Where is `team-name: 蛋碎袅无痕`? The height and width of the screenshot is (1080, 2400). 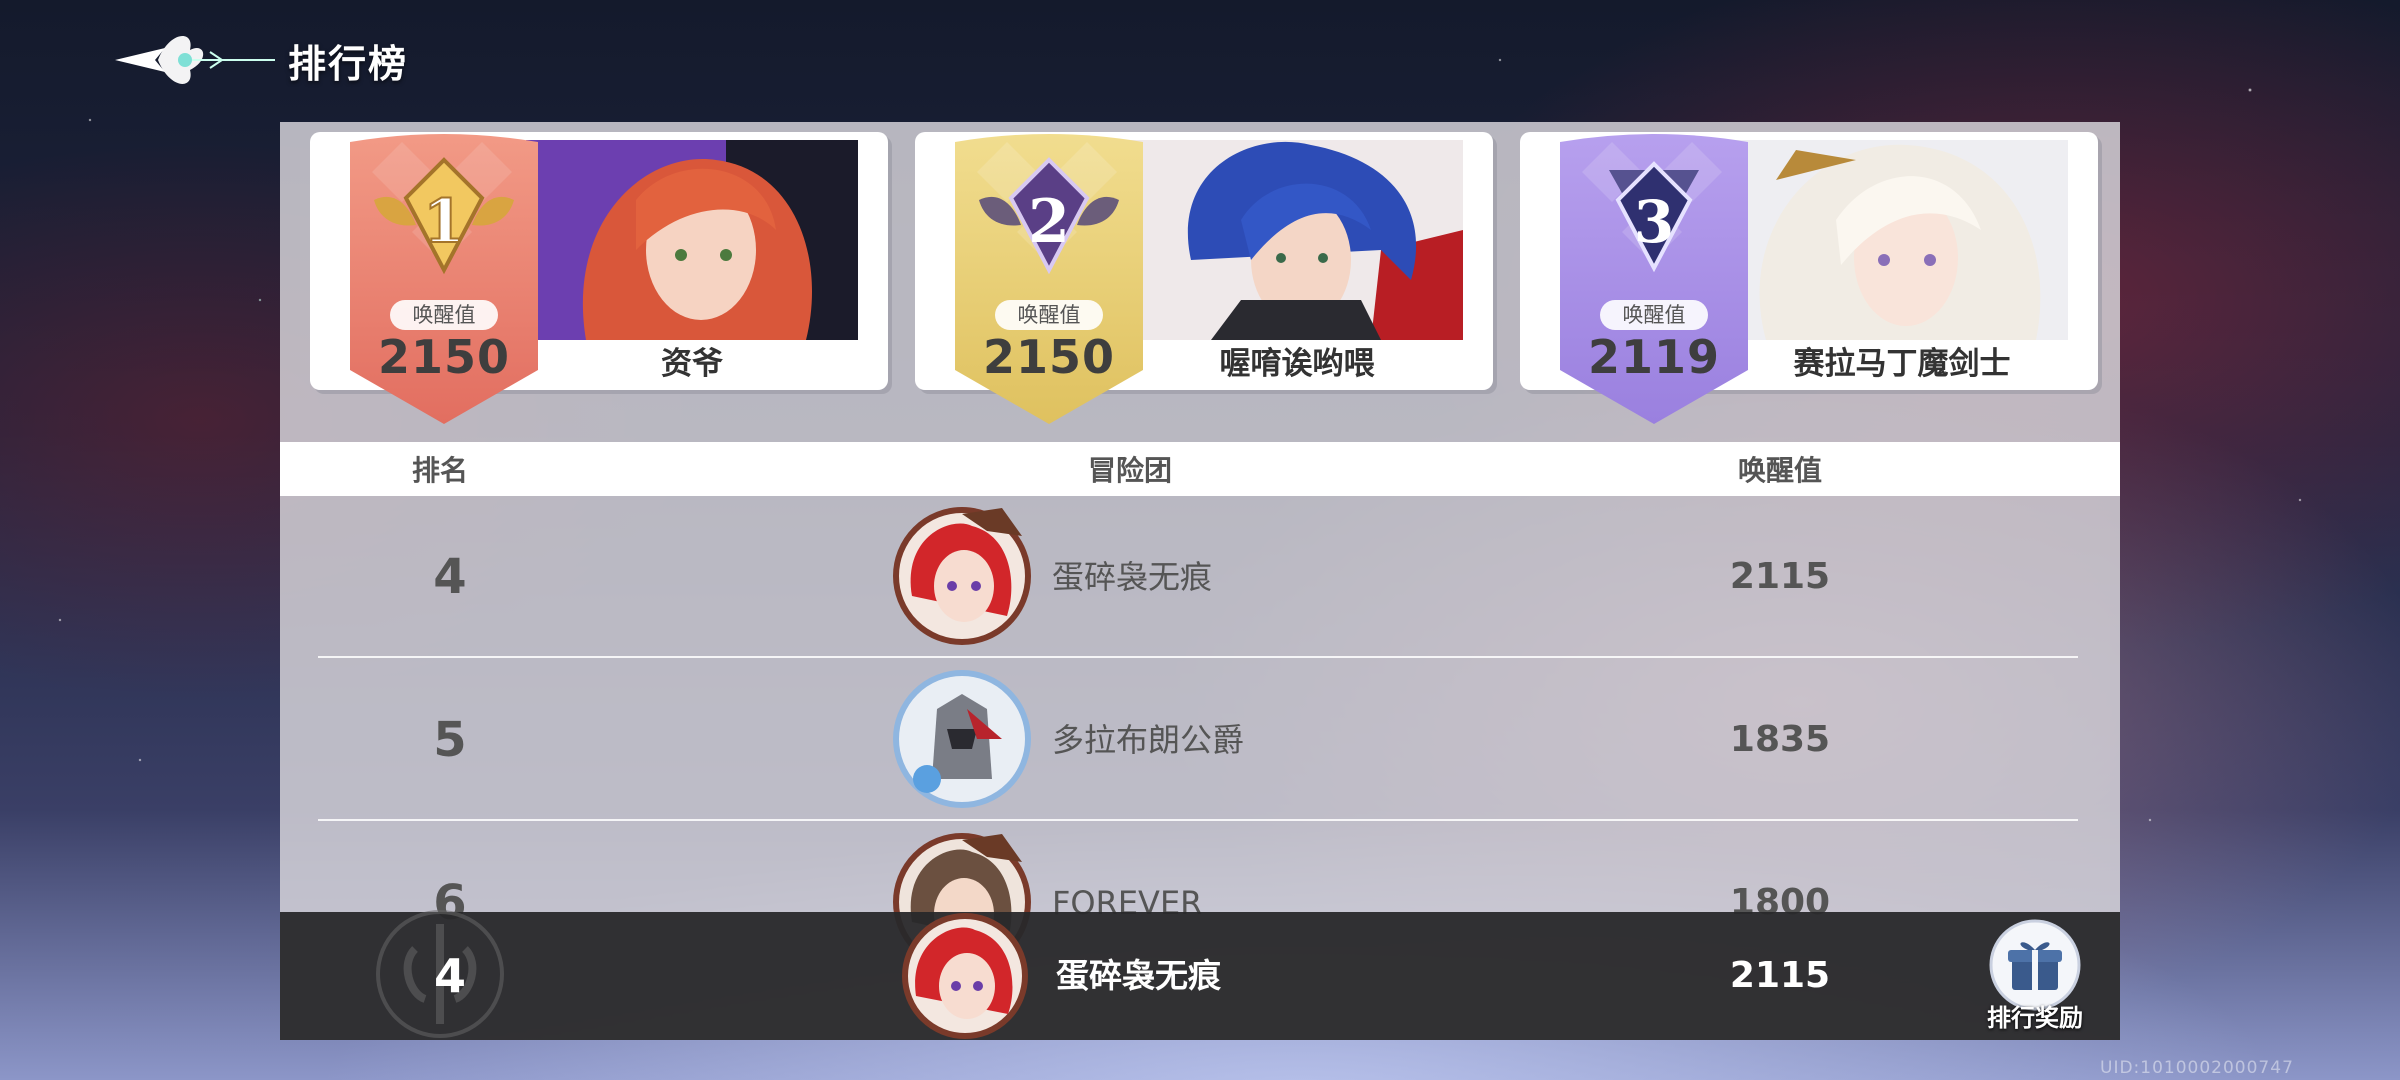 team-name: 蛋碎袅无痕 is located at coordinates (1132, 577).